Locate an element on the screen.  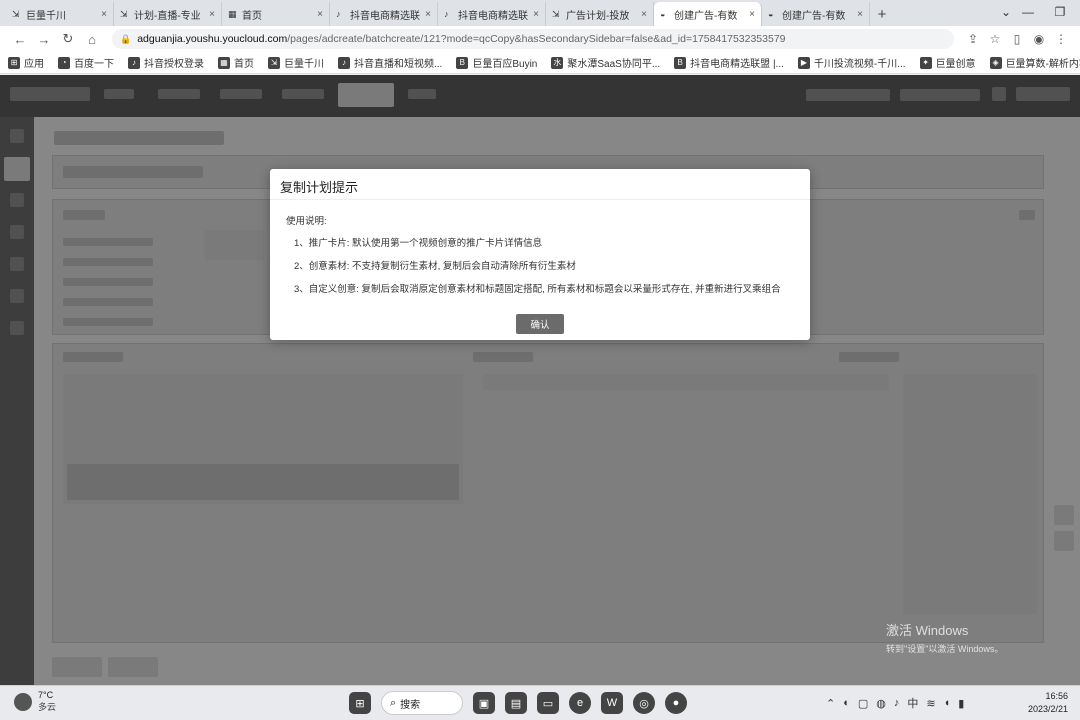
start-icon: ⊞ is located at coordinates (360, 703).